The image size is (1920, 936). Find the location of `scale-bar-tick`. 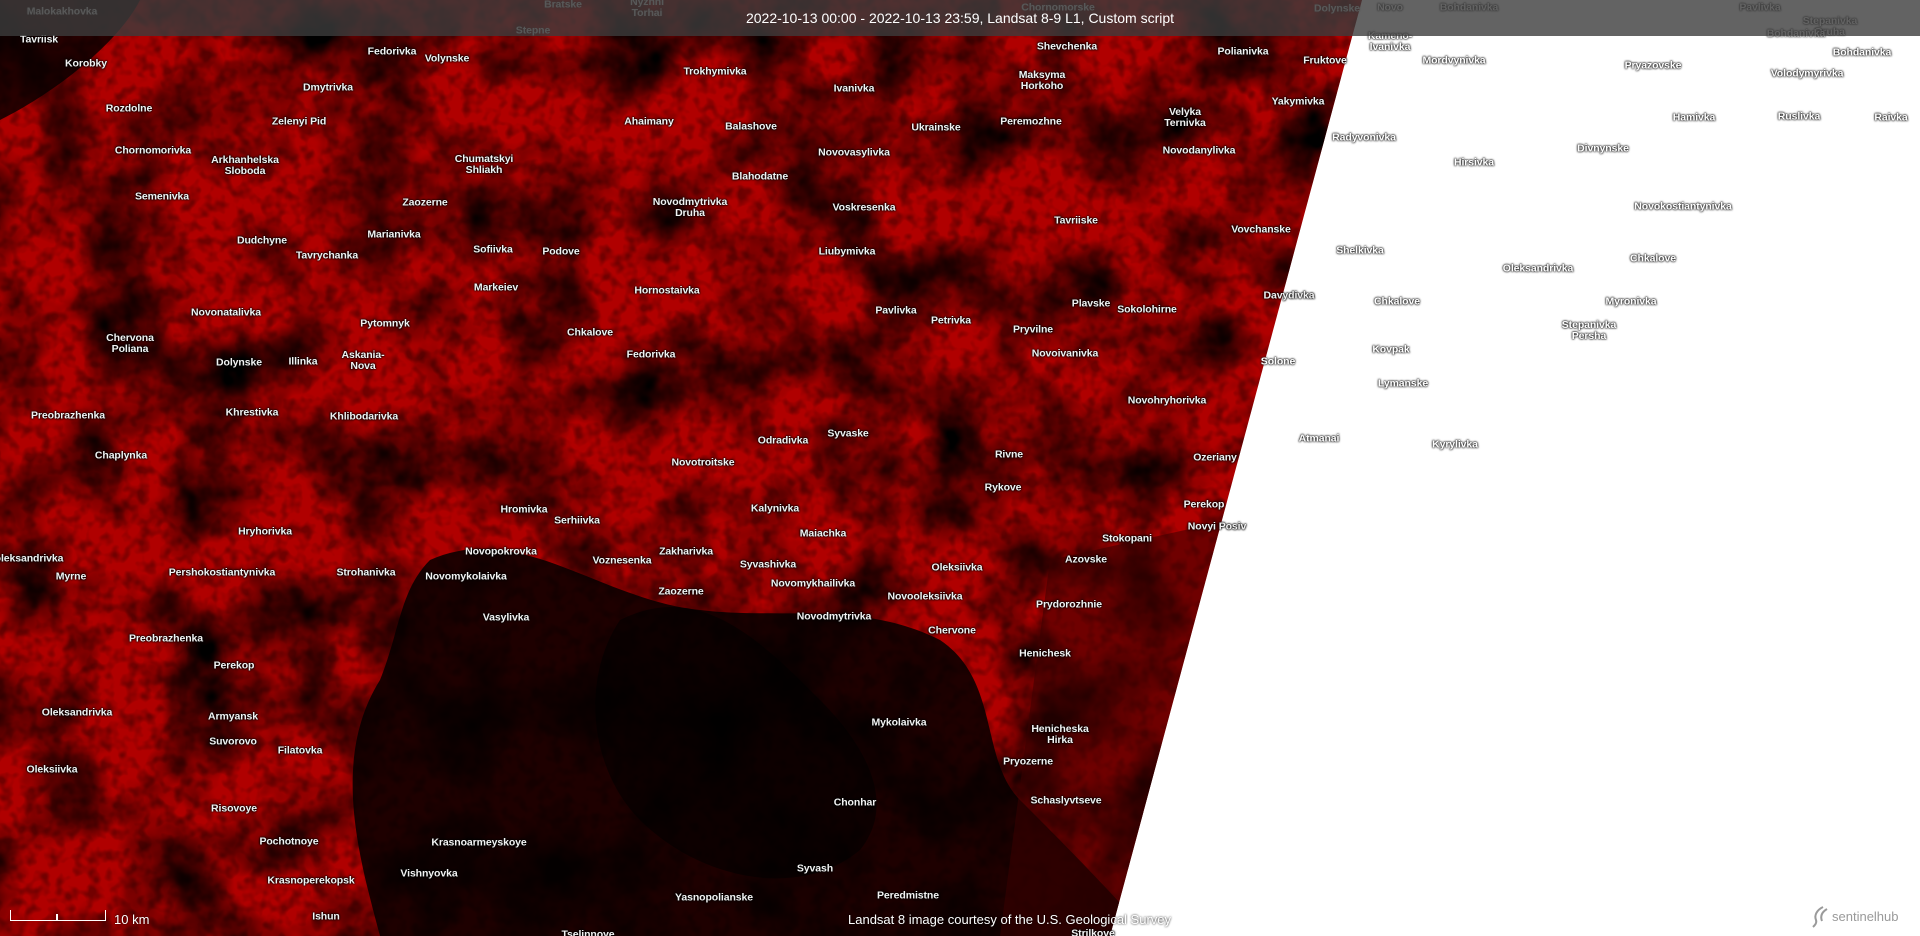

scale-bar-tick is located at coordinates (57, 917).